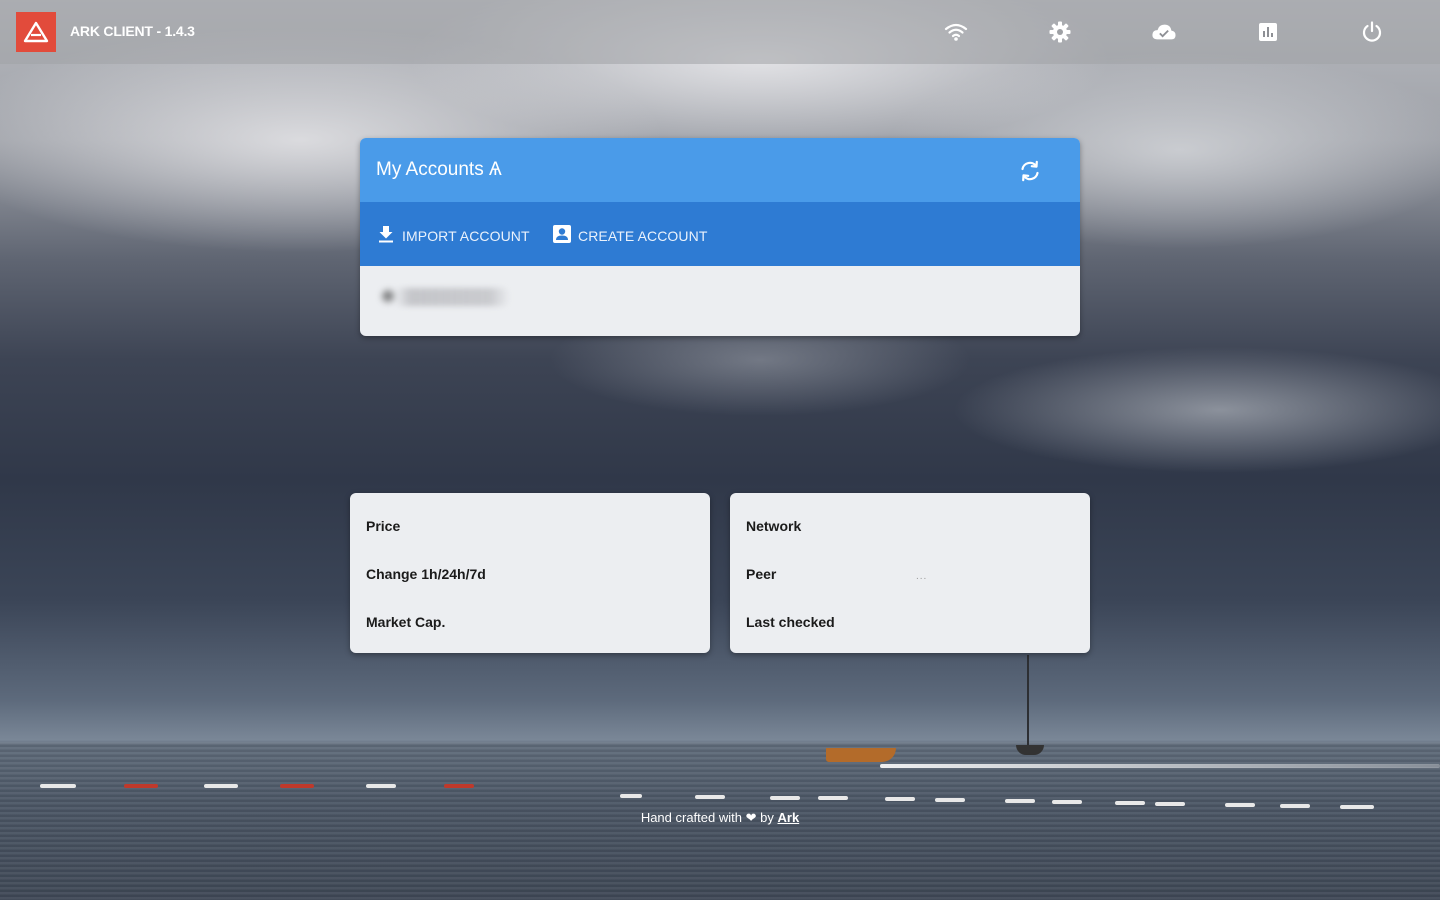 The height and width of the screenshot is (900, 1440). Describe the element at coordinates (383, 526) in the screenshot. I see `price-label: Price` at that location.